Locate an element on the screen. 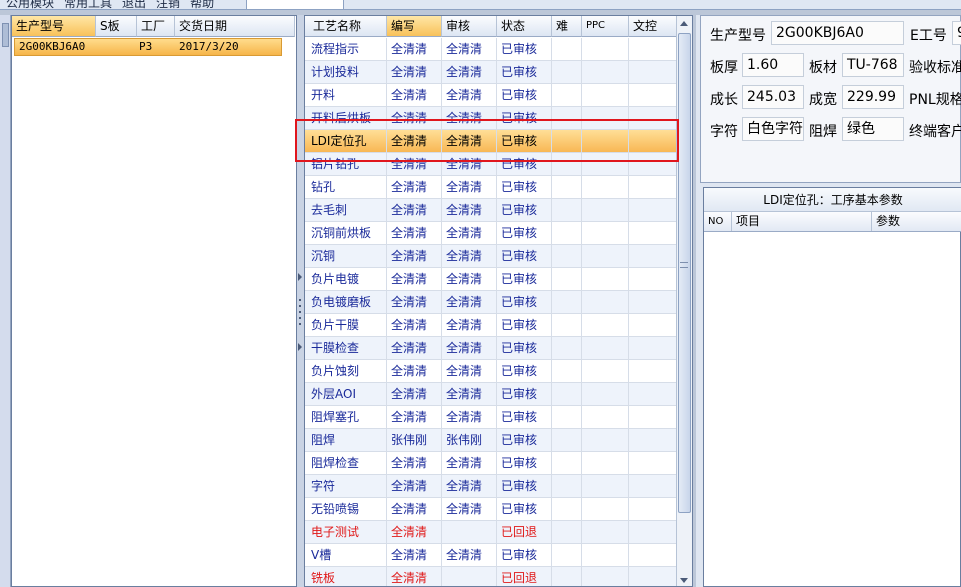  params-title: LDI定位孔：工序基本参数 is located at coordinates (832, 200).